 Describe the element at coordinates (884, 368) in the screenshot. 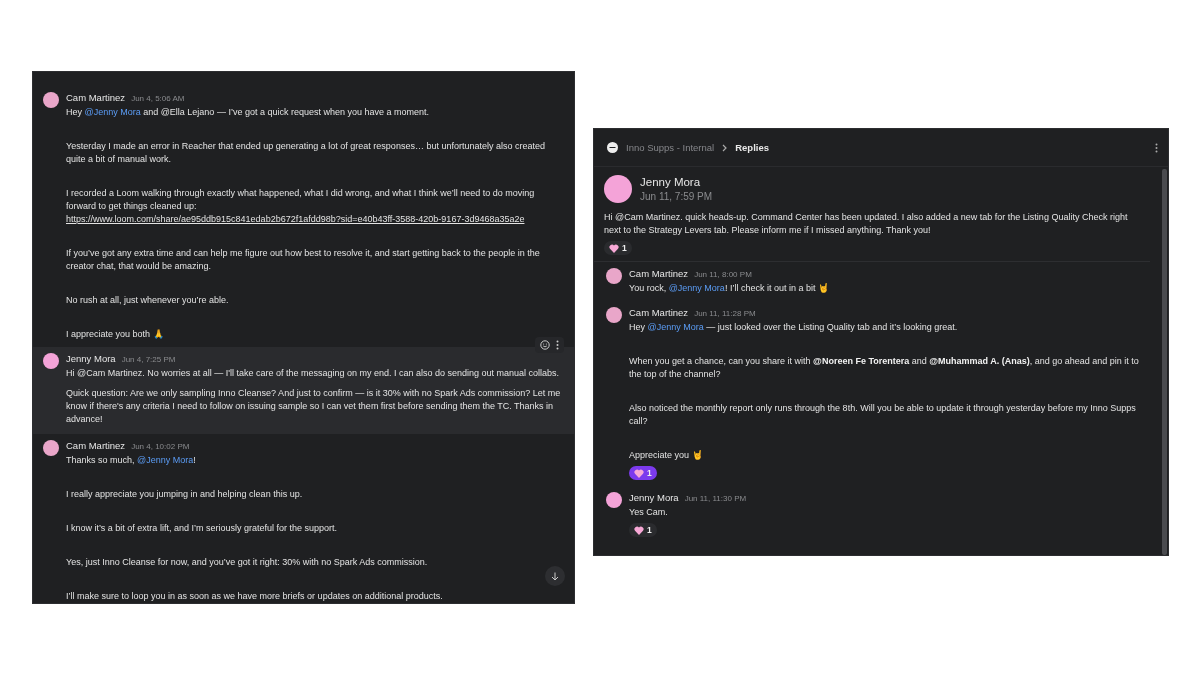

I see `message-text: When you get a chance, can you share it with @Noreen Fe Torentera and @Muhammad A. (Anas), and go ahead and pin it to the top of the channel?` at that location.